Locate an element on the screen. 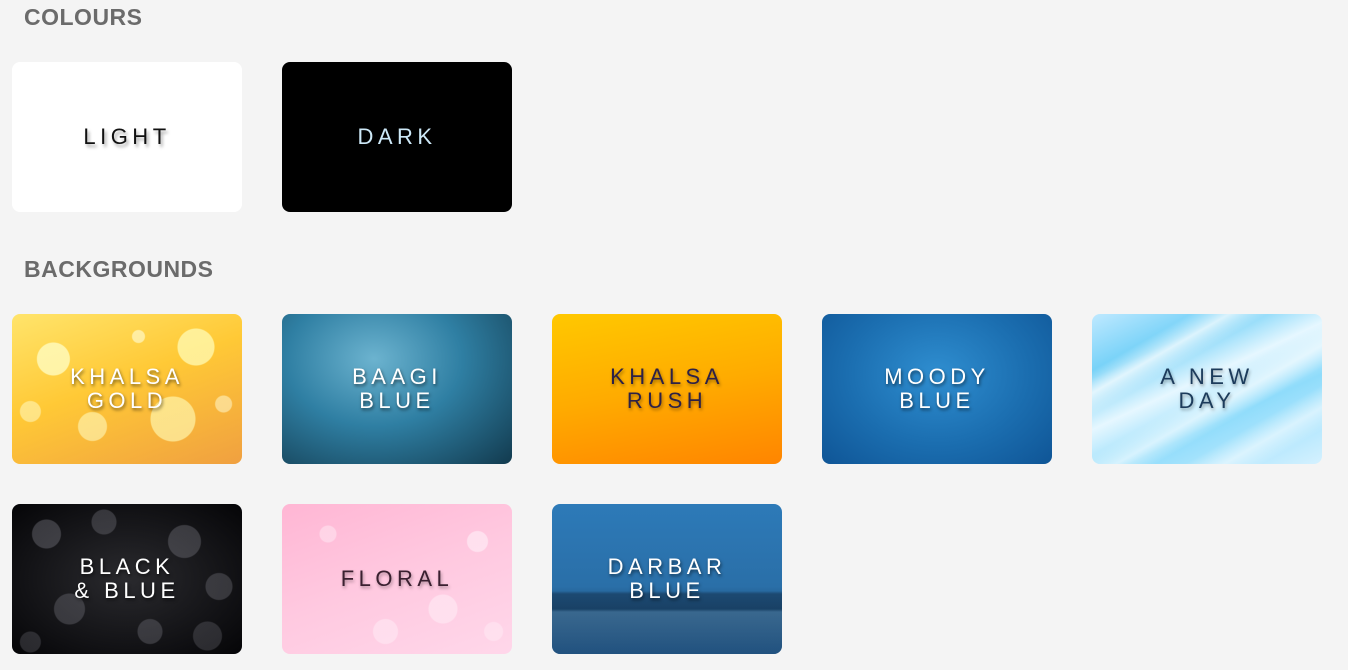  background-tile-label: KHALSA RUSH is located at coordinates (667, 388).